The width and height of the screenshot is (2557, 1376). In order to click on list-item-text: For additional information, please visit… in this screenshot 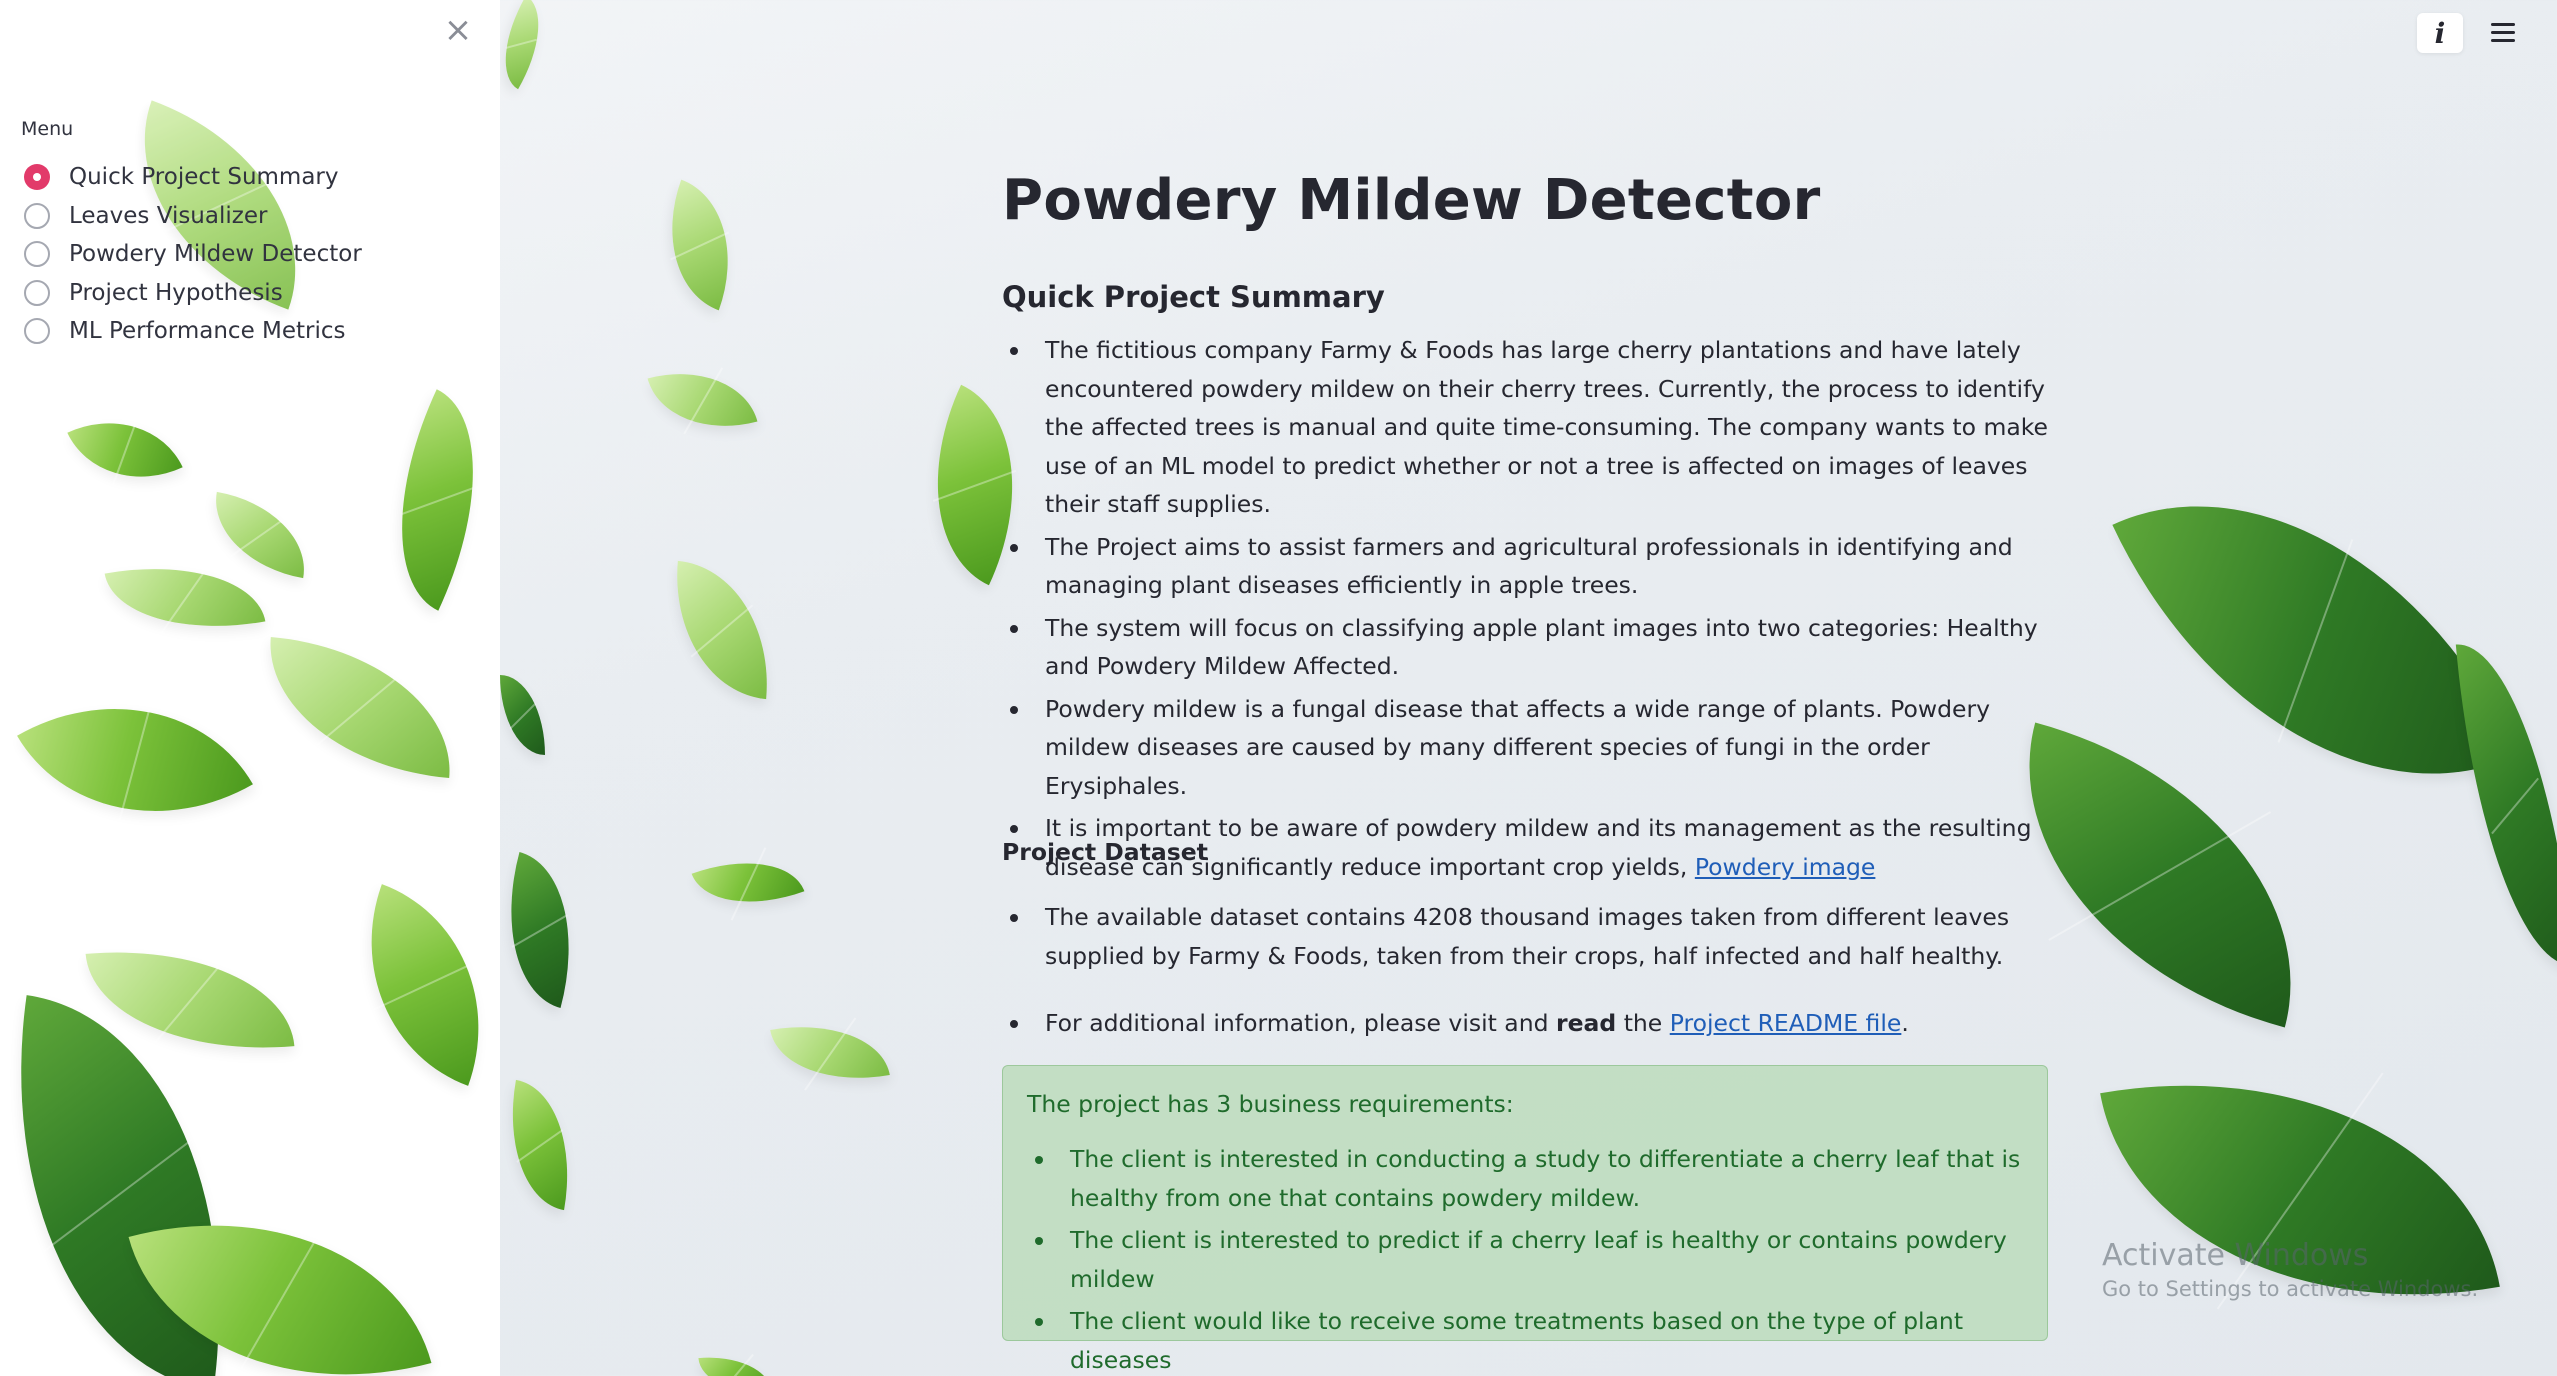, I will do `click(1300, 1023)`.